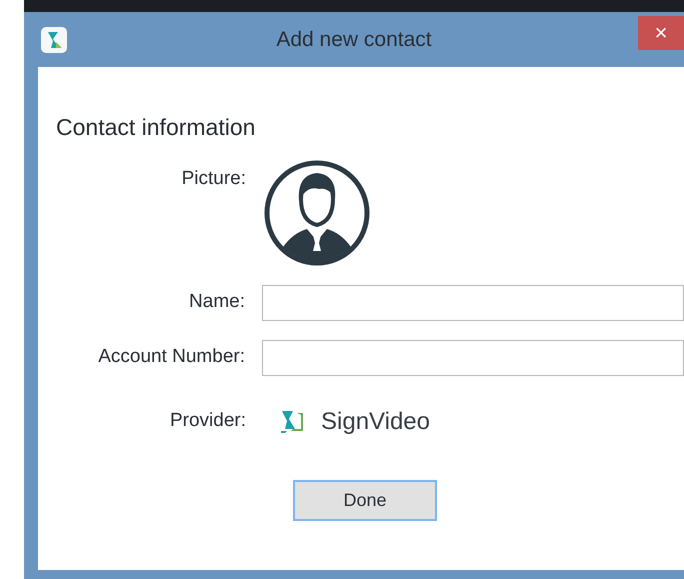 This screenshot has width=684, height=579. What do you see at coordinates (365, 500) in the screenshot?
I see `done-button: Done` at bounding box center [365, 500].